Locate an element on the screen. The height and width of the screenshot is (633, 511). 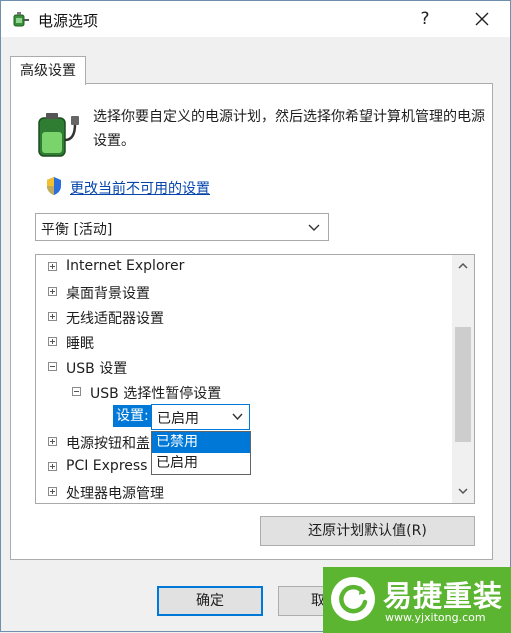
change-unavailable-settings-link: 更改当前不可用的设置 is located at coordinates (140, 188).